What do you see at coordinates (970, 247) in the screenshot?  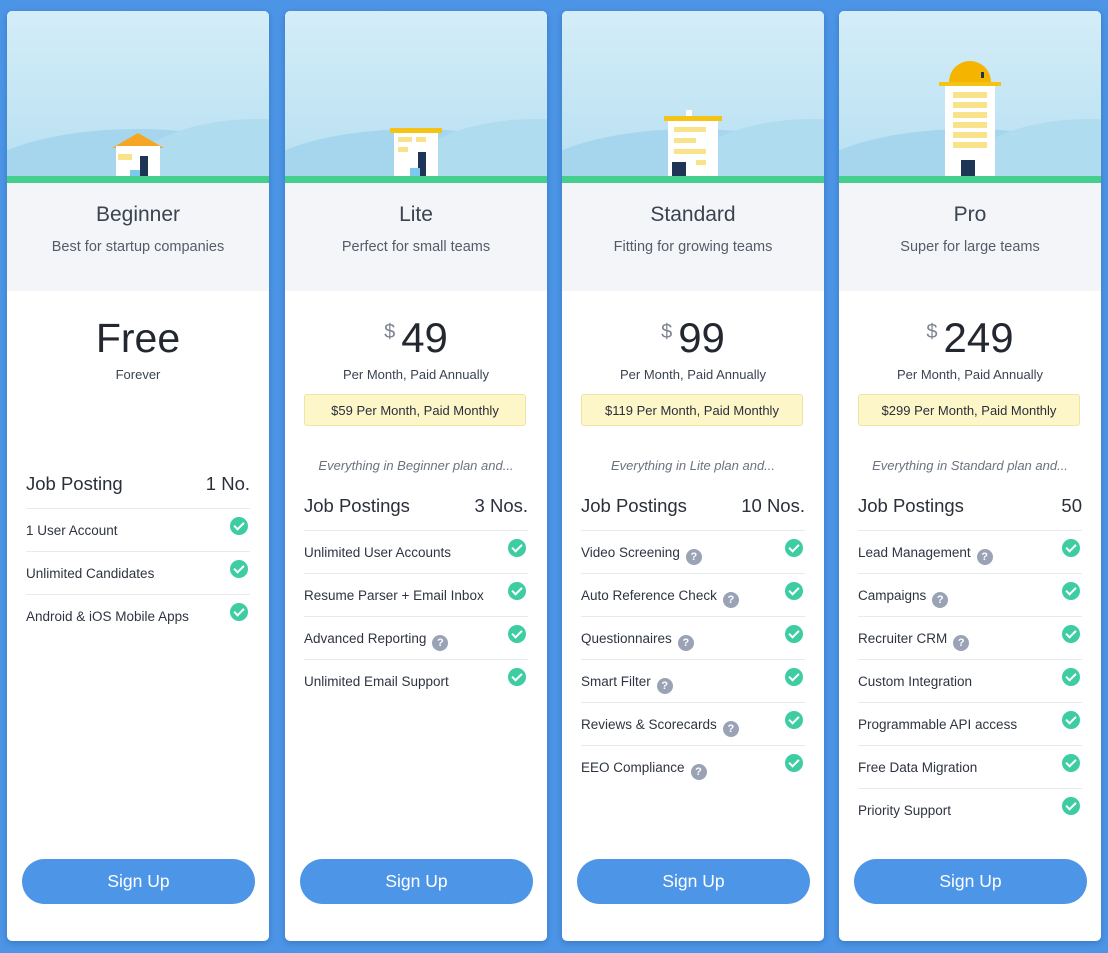 I see `plan-description: Super for large teams` at bounding box center [970, 247].